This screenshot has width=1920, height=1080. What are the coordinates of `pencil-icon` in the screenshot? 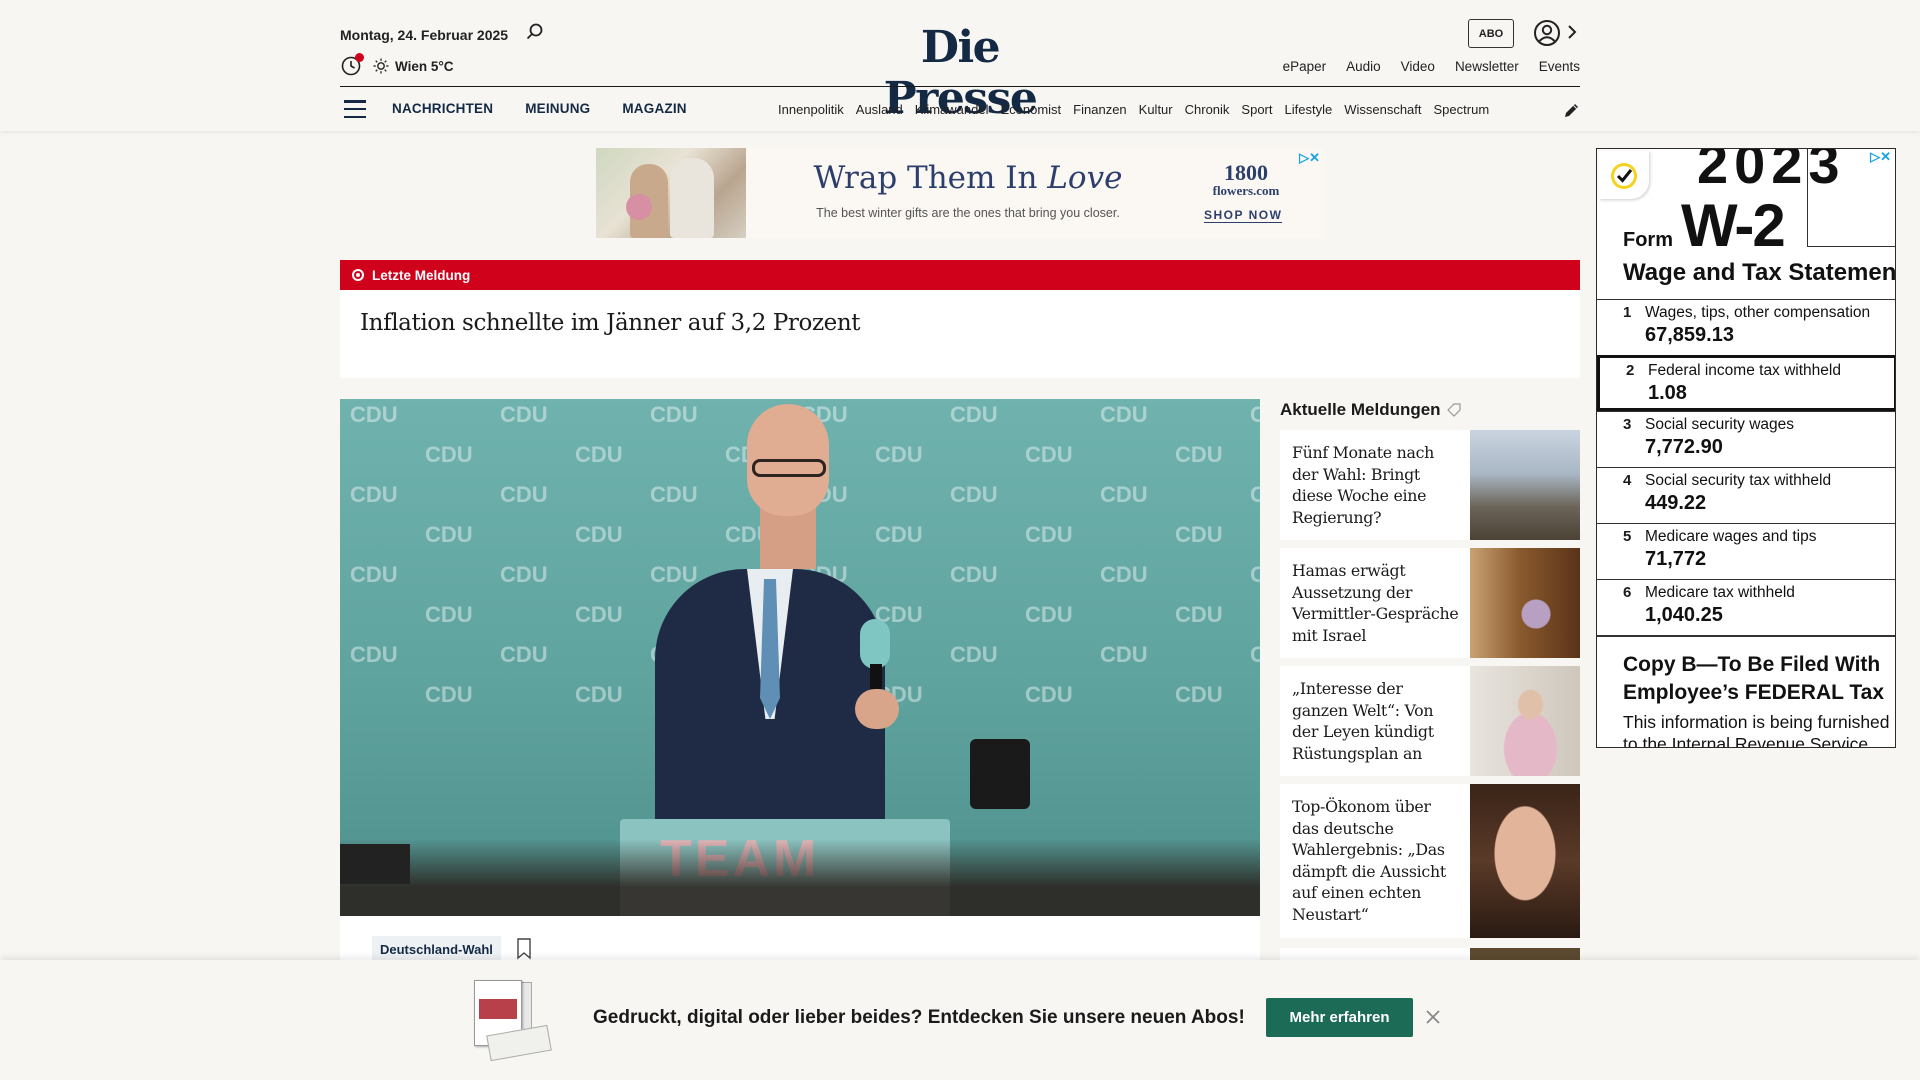 It's located at (1572, 110).